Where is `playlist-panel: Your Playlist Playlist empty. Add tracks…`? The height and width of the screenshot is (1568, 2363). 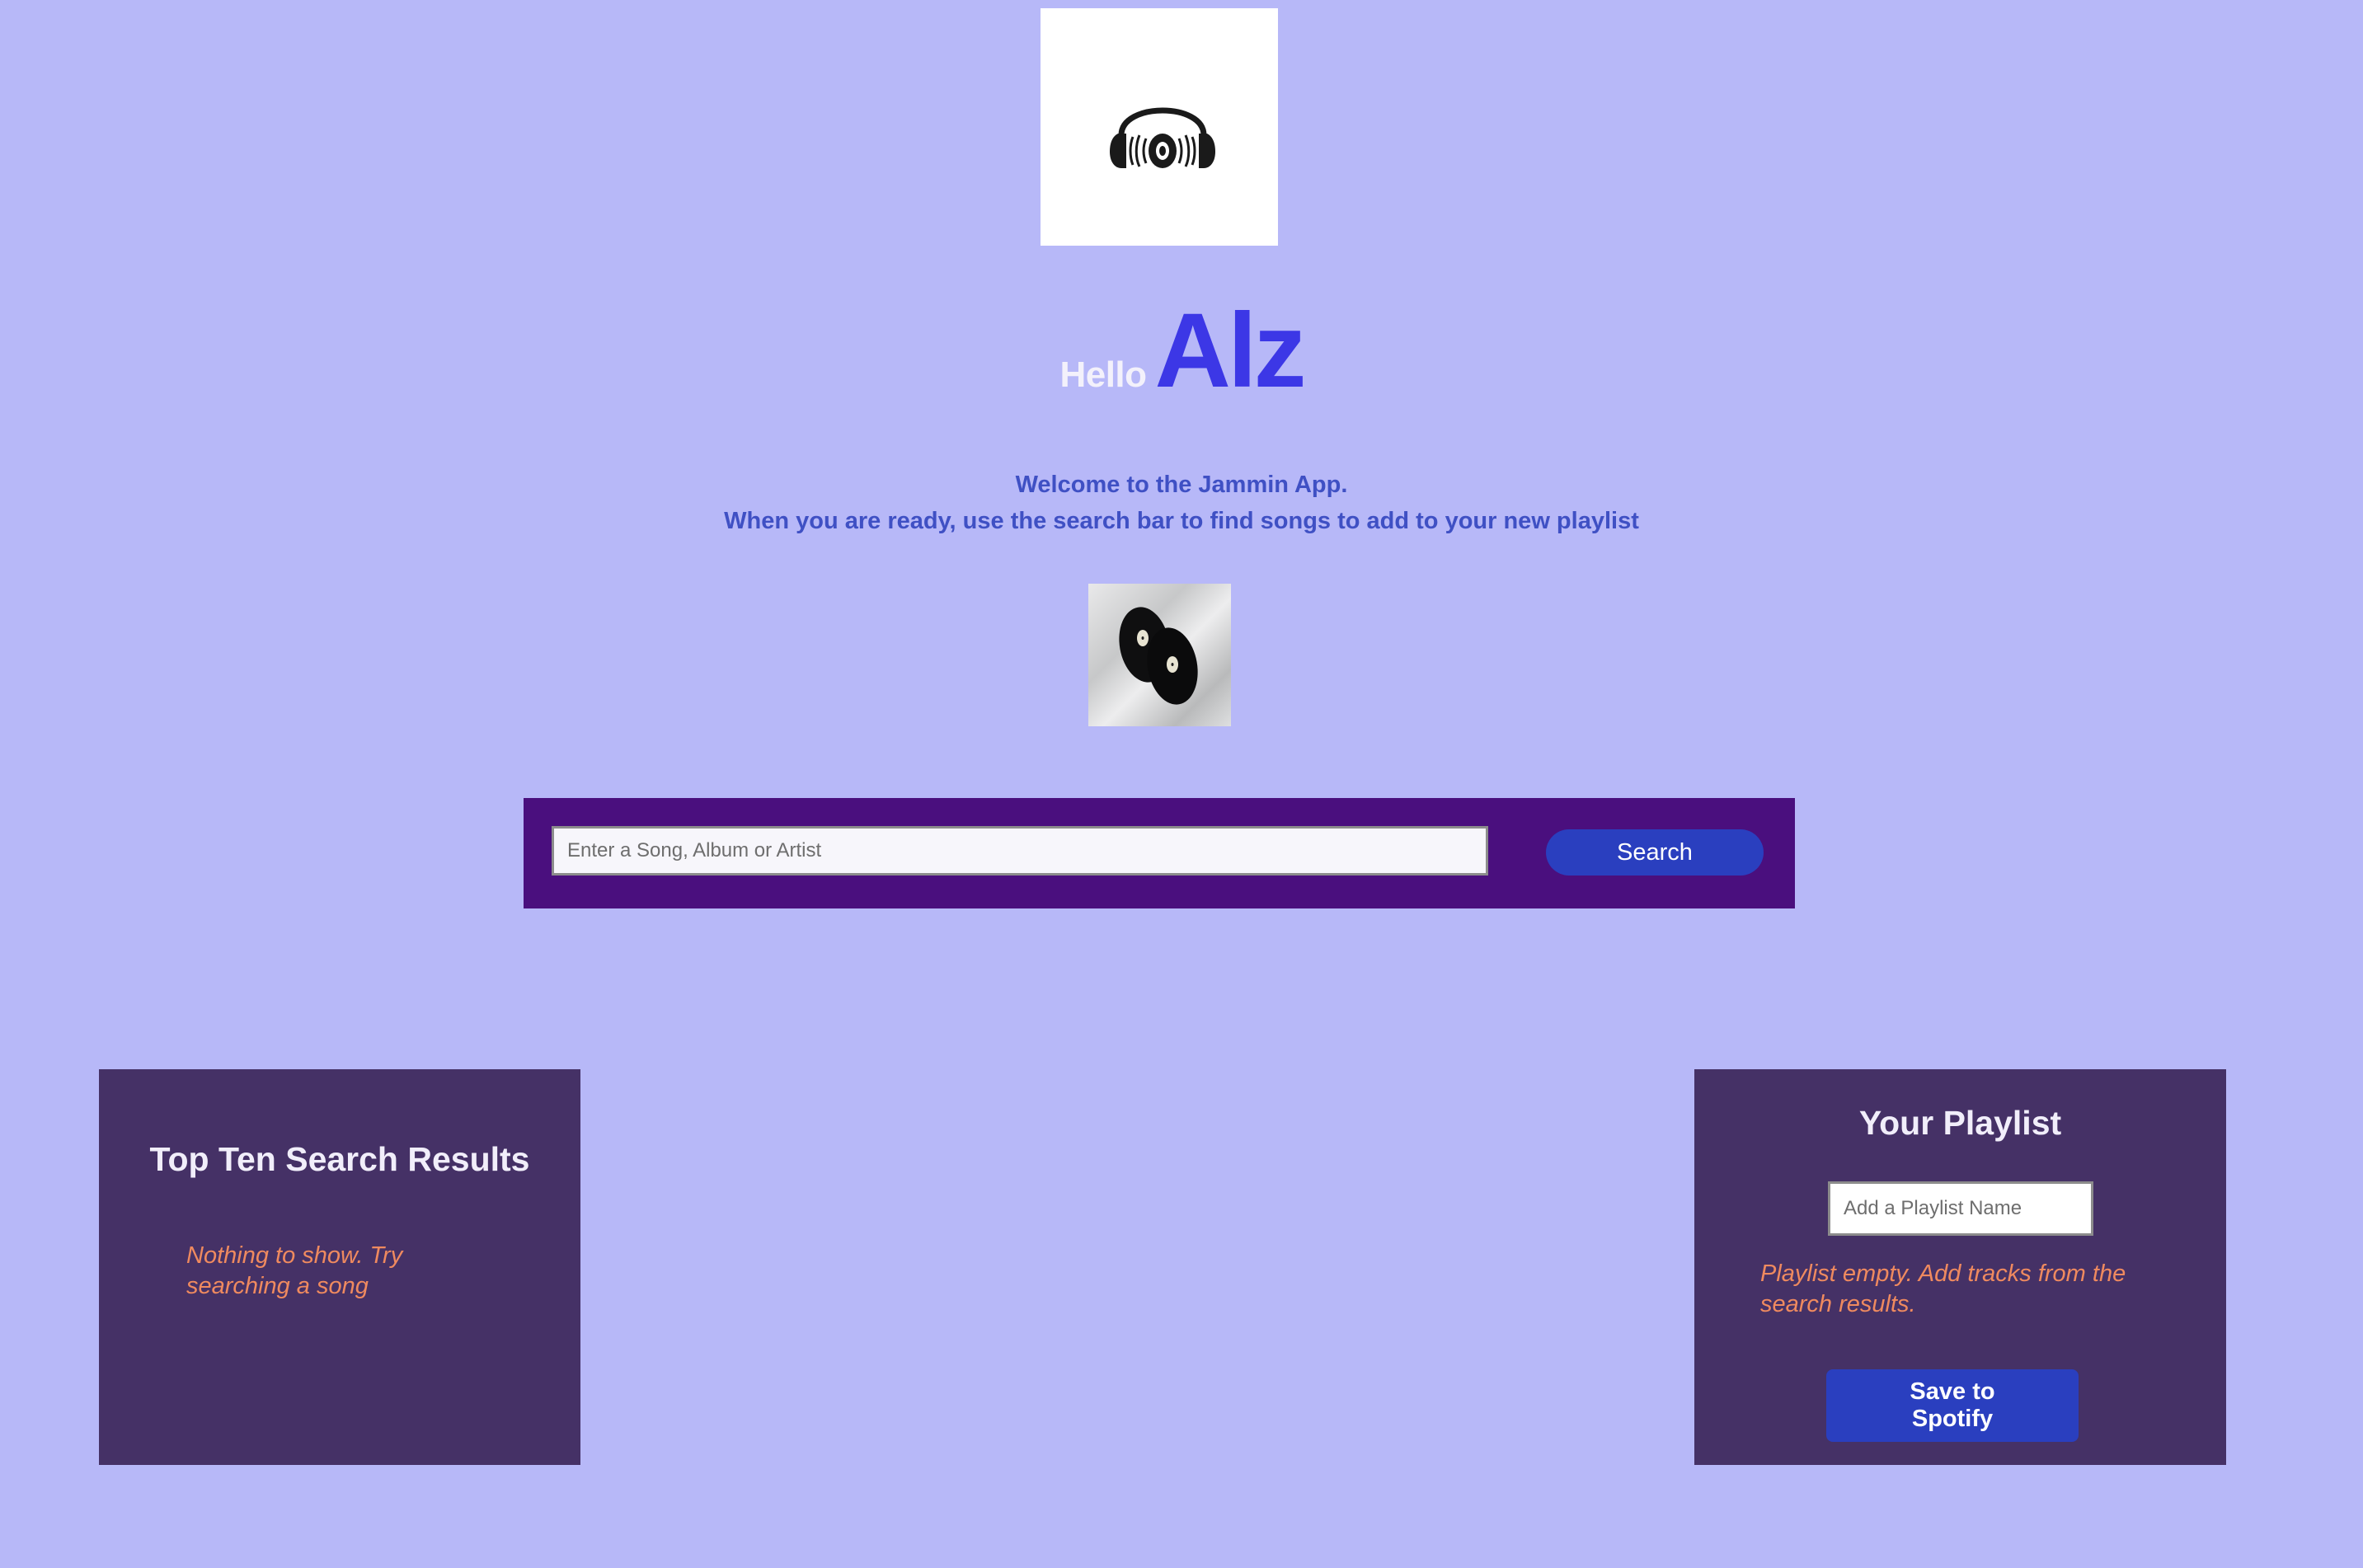
playlist-panel: Your Playlist Playlist empty. Add tracks… is located at coordinates (1960, 1267).